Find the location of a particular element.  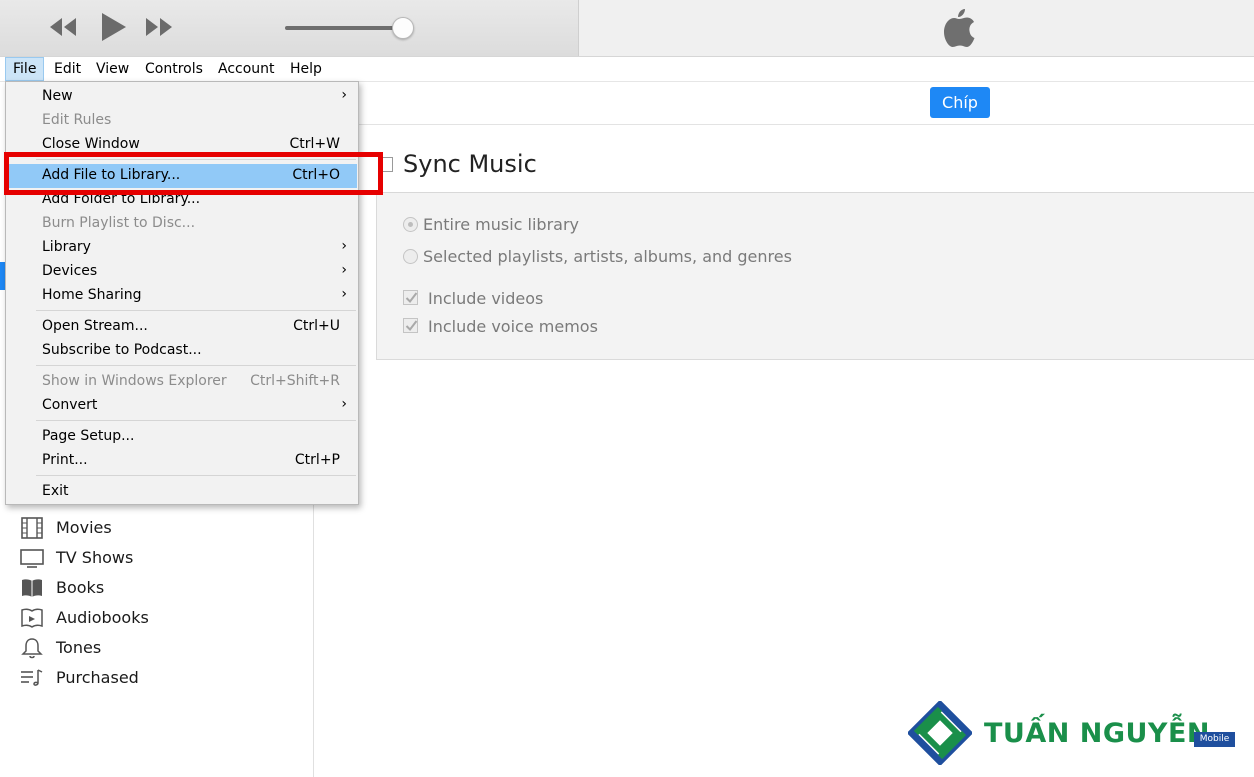

menu-item-show-in-explorer: Show in Windows Explorer Ctrl+Shift+R is located at coordinates (182, 382).